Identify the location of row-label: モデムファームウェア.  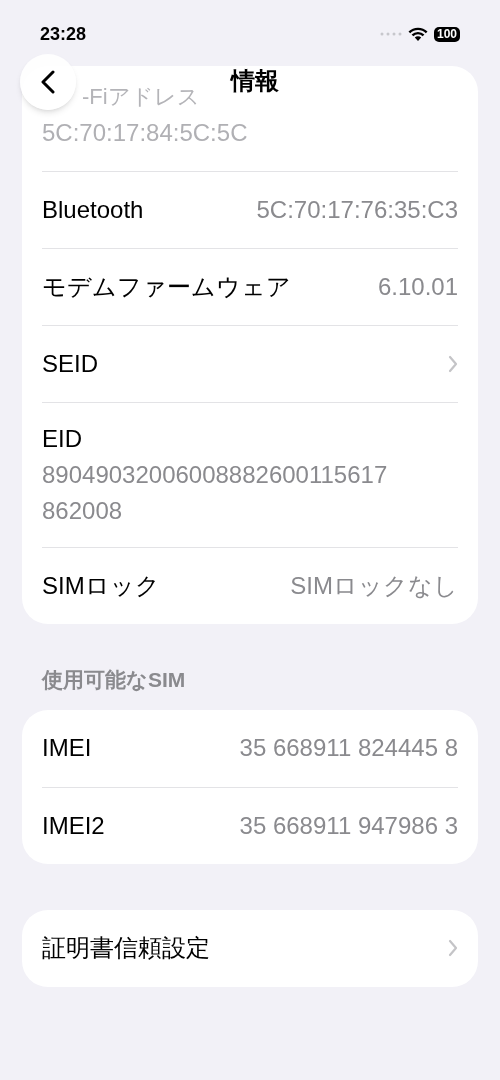
(166, 287).